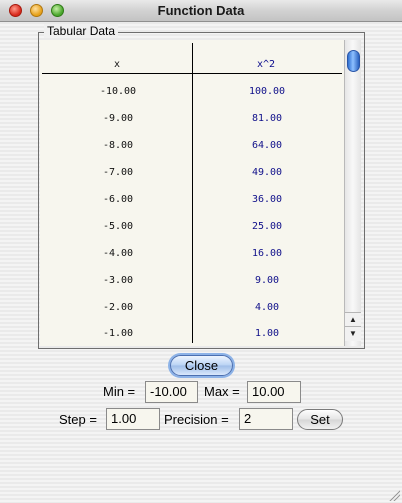 The width and height of the screenshot is (402, 503). Describe the element at coordinates (119, 391) in the screenshot. I see `min-label: Min =` at that location.